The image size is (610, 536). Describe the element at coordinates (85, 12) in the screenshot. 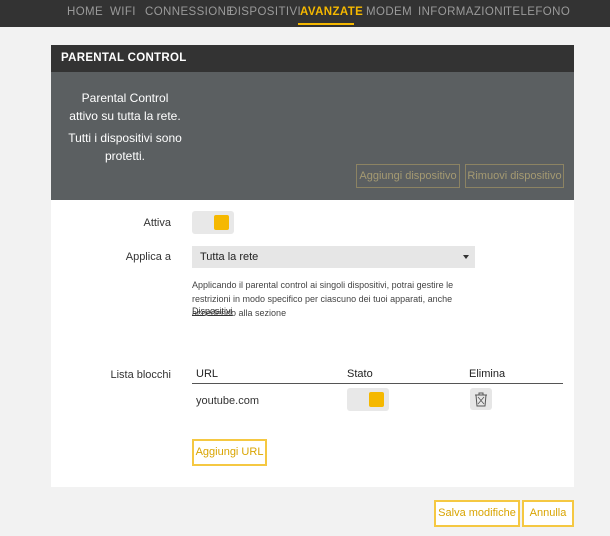

I see `tab-home: HOME` at that location.